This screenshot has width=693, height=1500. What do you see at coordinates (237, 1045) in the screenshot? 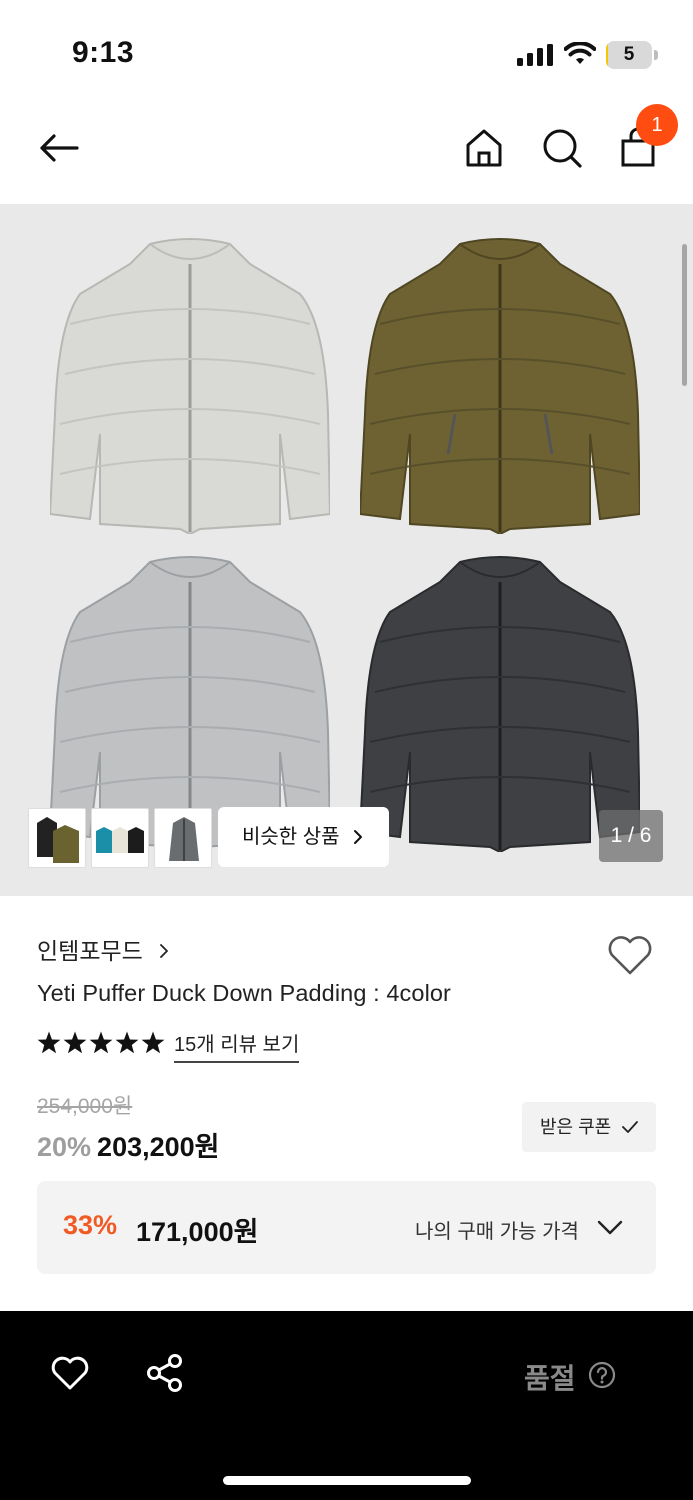
I see `review-link: 15개 리뷰 보기` at bounding box center [237, 1045].